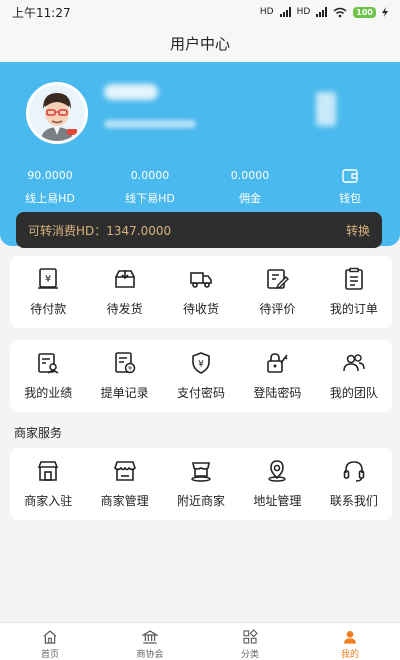 This screenshot has height=660, width=400. What do you see at coordinates (354, 363) in the screenshot?
I see `team-icon` at bounding box center [354, 363].